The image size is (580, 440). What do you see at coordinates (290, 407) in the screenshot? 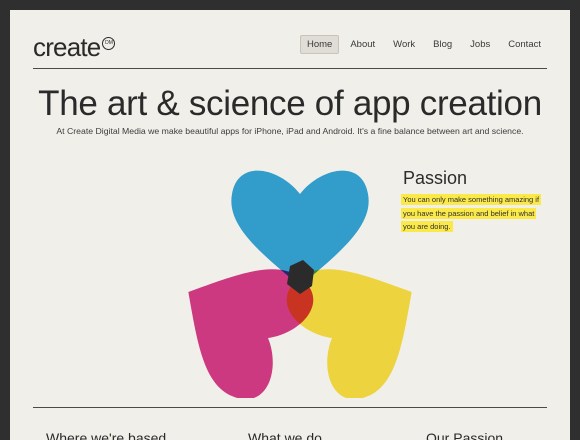
I see `section-divider` at bounding box center [290, 407].